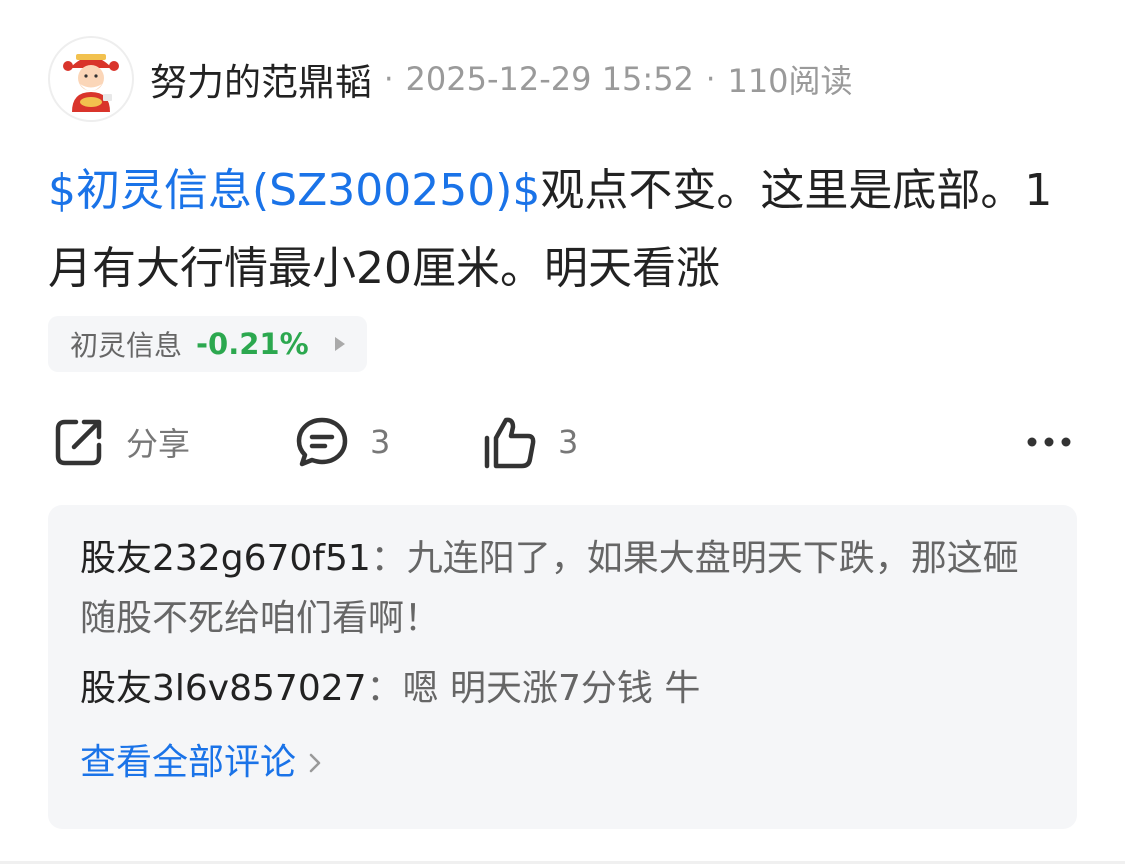  I want to click on action-bar: 分享 3 3, so click(562, 442).